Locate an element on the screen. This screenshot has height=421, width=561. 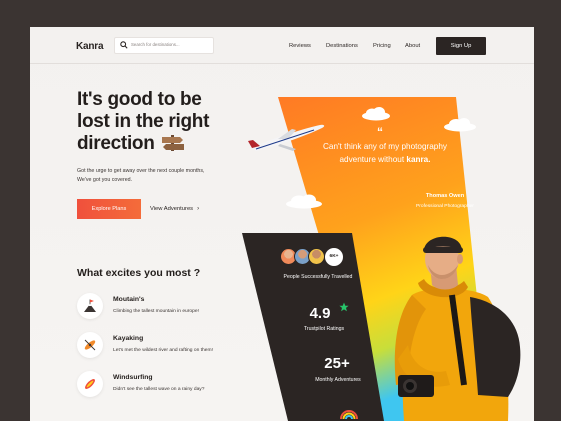
kayak-icon is located at coordinates (90, 345).